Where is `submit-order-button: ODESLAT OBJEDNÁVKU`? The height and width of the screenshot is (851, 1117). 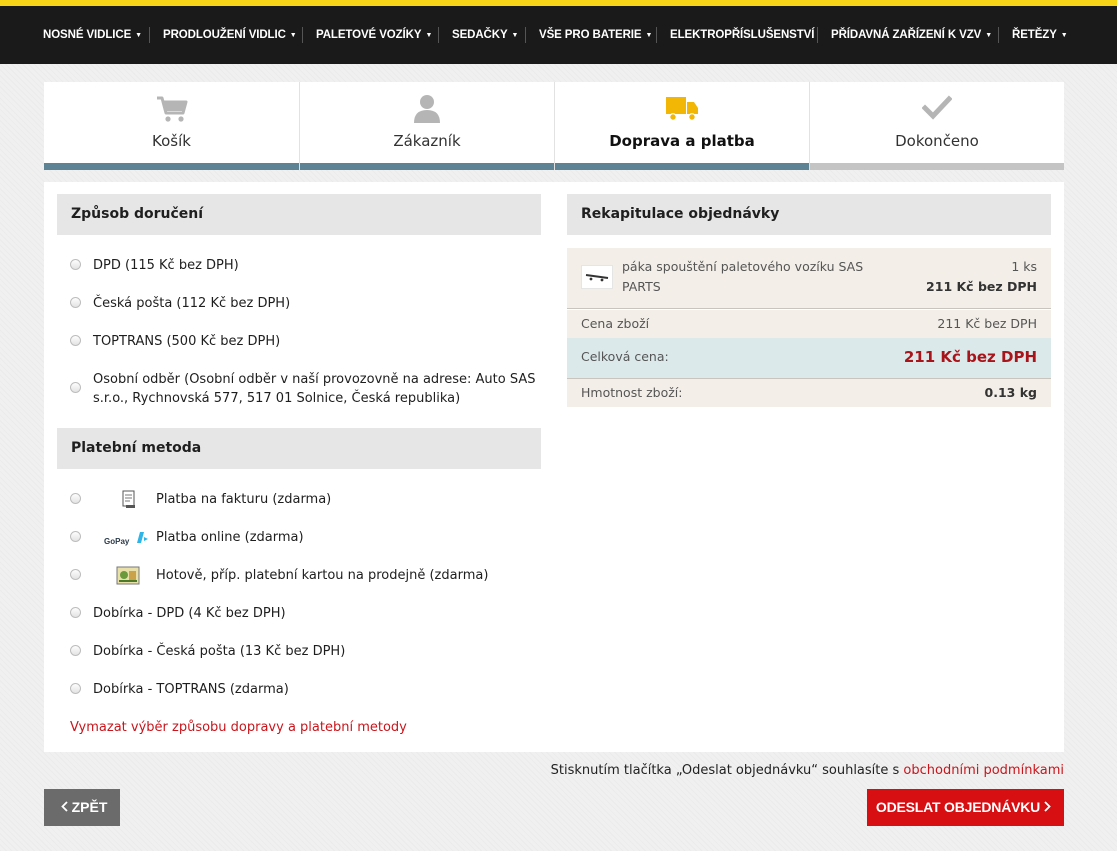 submit-order-button: ODESLAT OBJEDNÁVKU is located at coordinates (965, 807).